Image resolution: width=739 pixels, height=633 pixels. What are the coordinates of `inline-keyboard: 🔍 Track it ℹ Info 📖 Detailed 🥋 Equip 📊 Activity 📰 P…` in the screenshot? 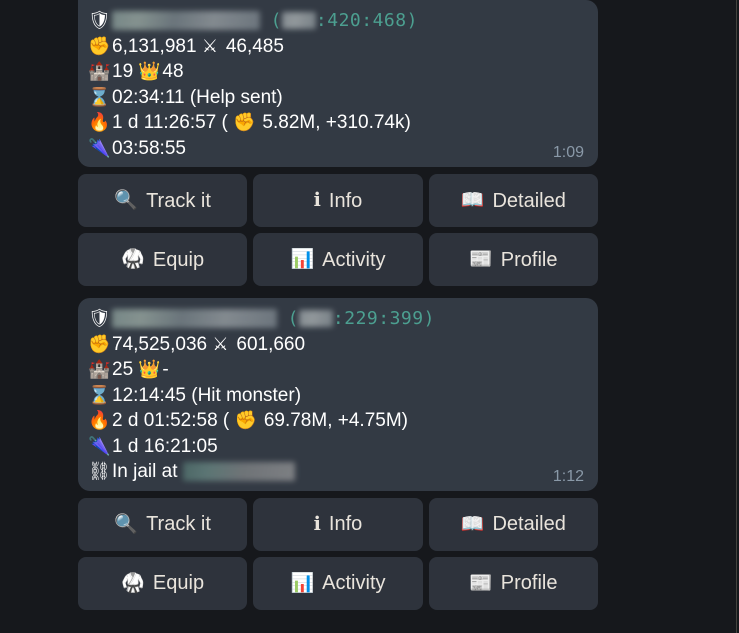 It's located at (338, 230).